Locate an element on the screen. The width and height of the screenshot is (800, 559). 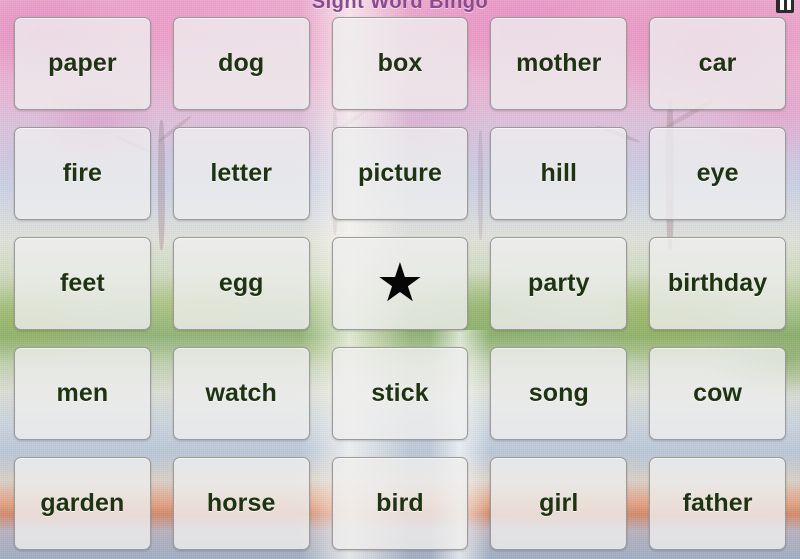
bingo-tile: garden is located at coordinates (82, 503).